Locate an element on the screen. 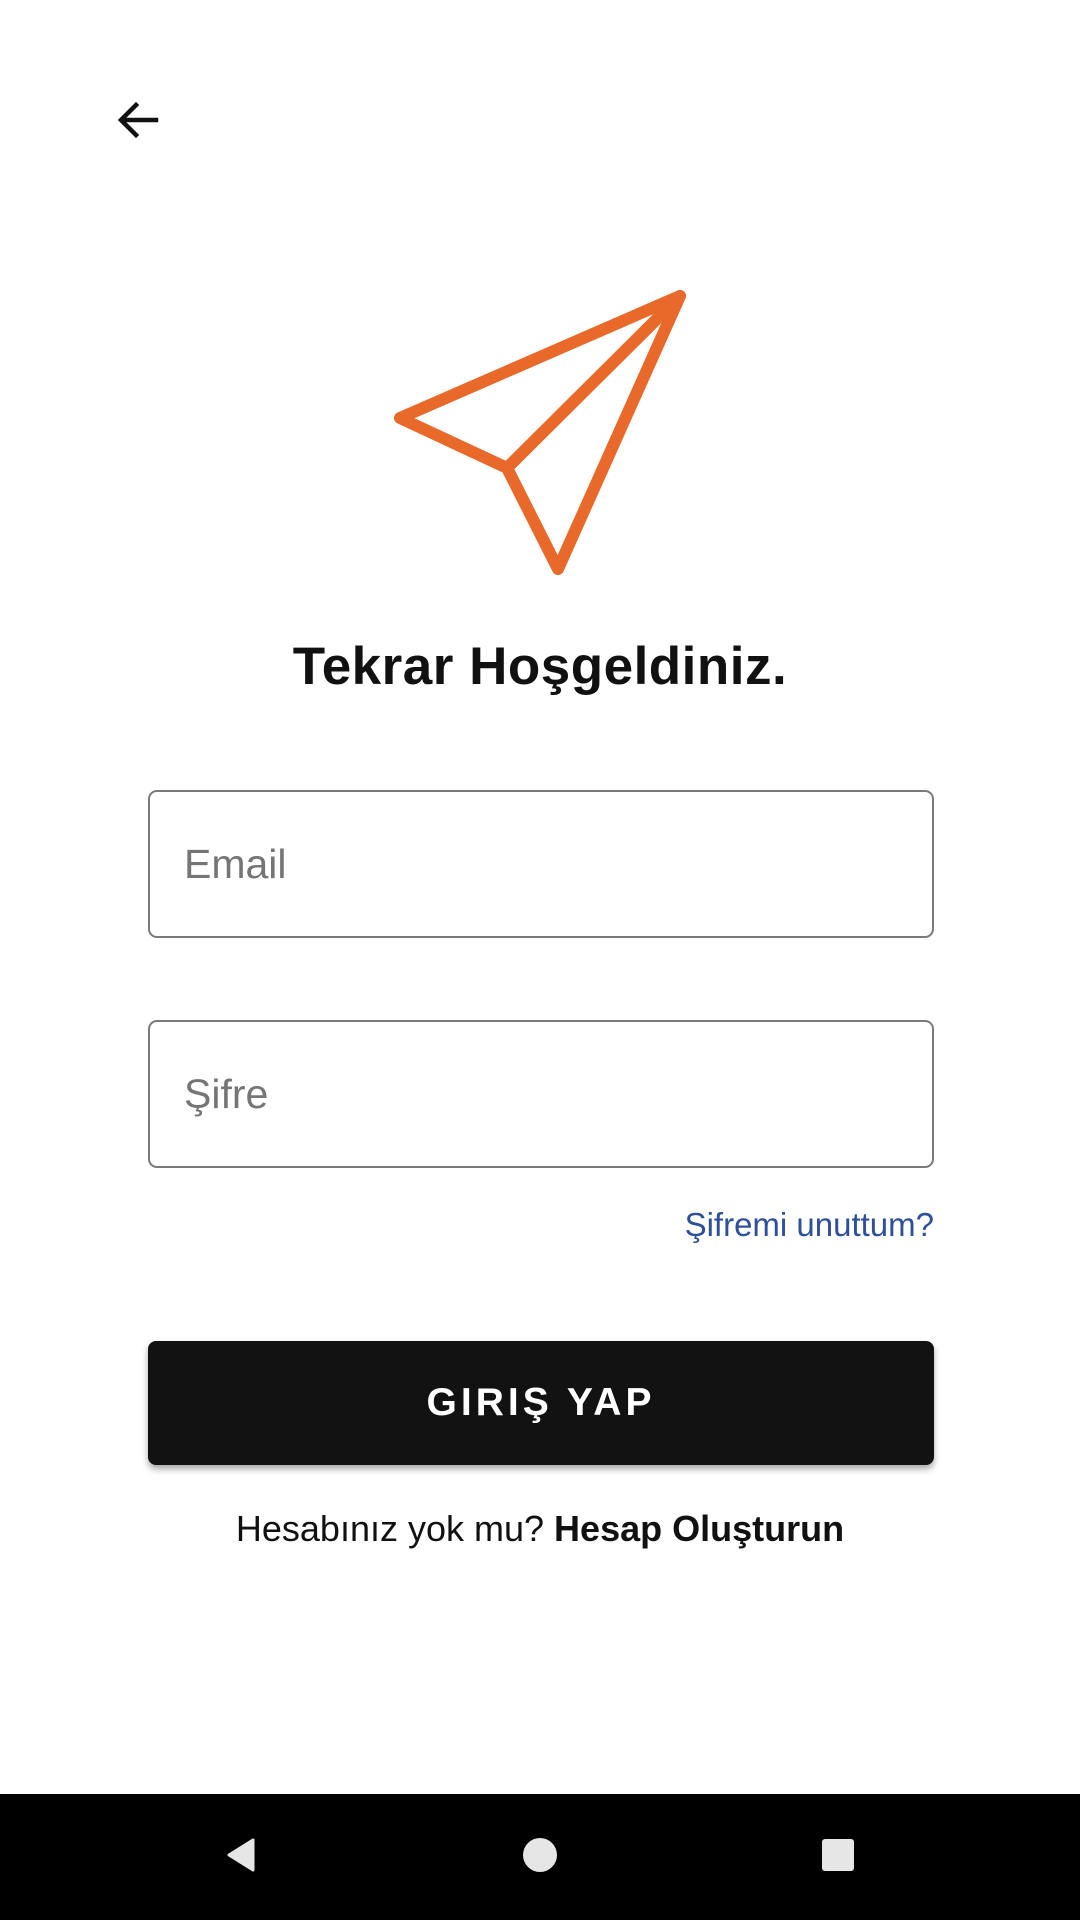 This screenshot has height=1920, width=1080. login-button: GIRIŞ YAP is located at coordinates (541, 1403).